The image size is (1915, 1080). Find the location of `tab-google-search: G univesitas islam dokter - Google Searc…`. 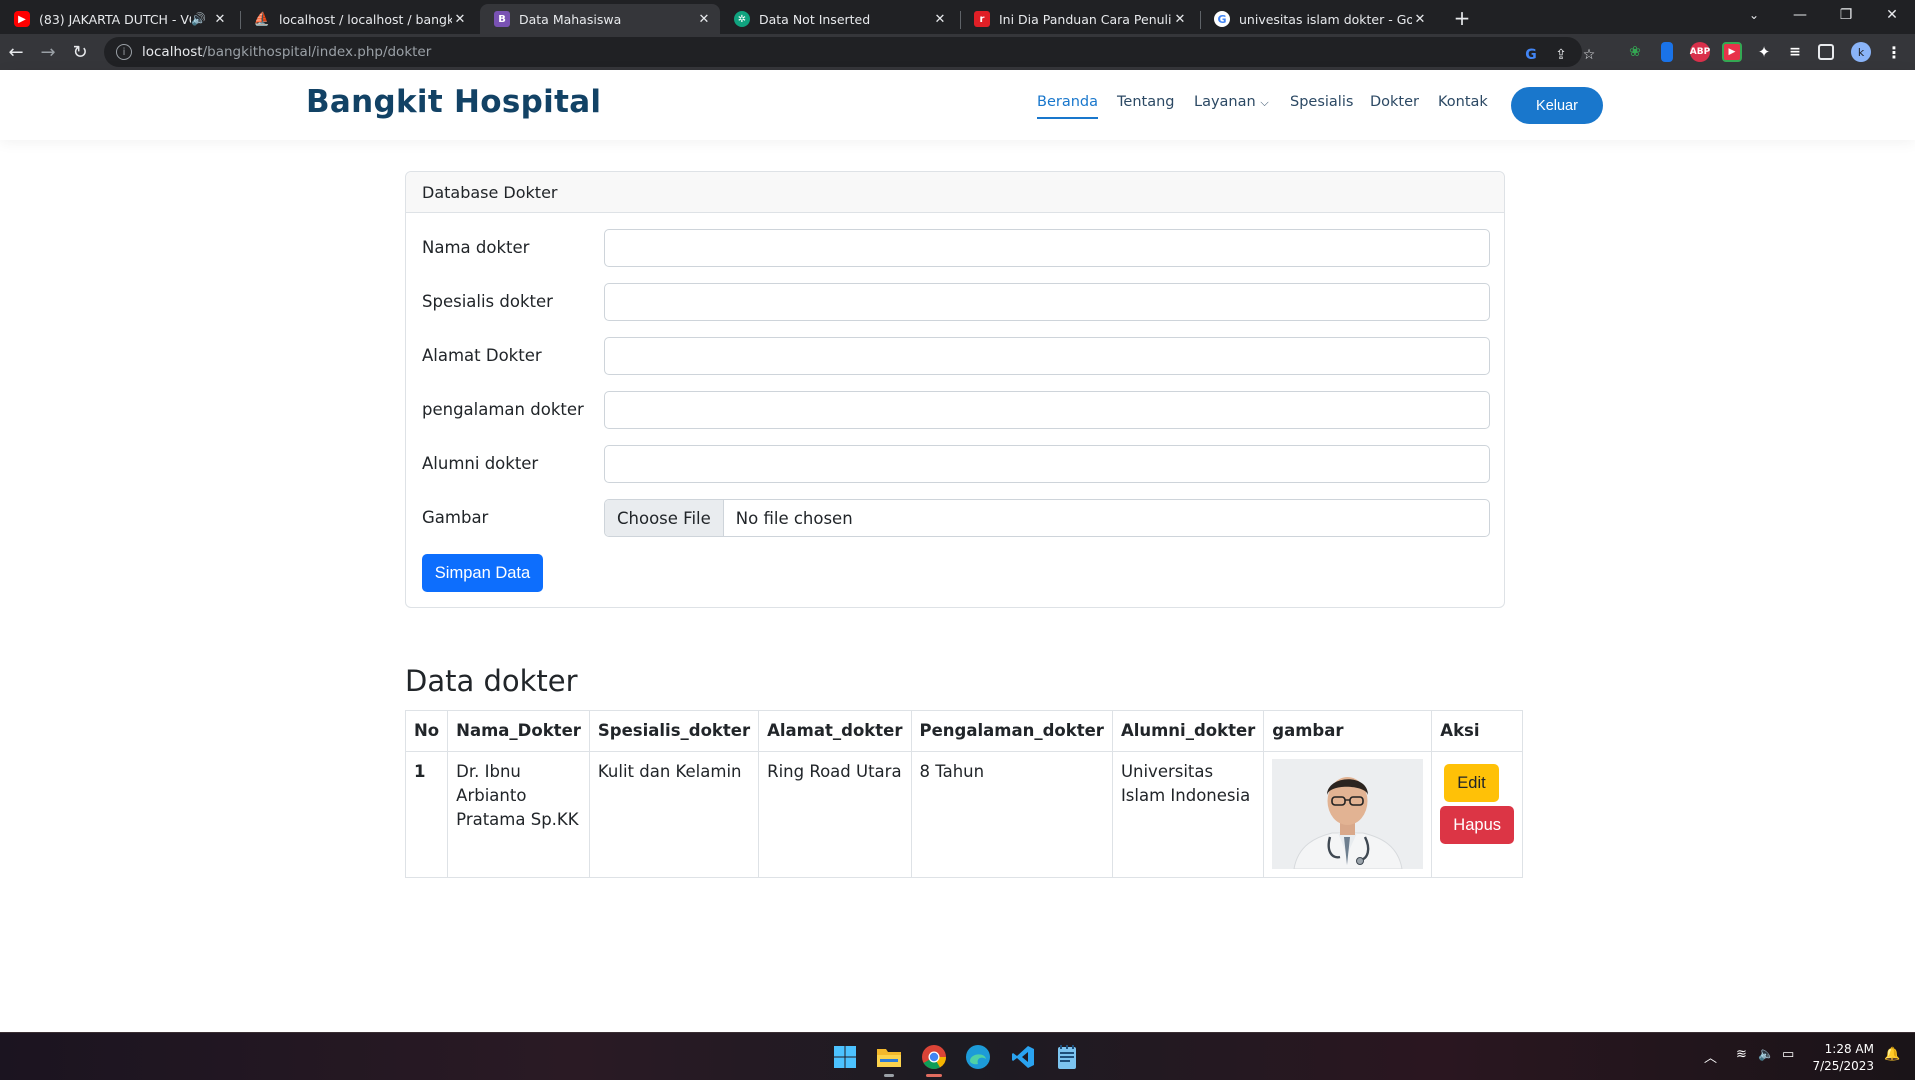

tab-google-search: G univesitas islam dokter - Google Searc… is located at coordinates (1318, 19).